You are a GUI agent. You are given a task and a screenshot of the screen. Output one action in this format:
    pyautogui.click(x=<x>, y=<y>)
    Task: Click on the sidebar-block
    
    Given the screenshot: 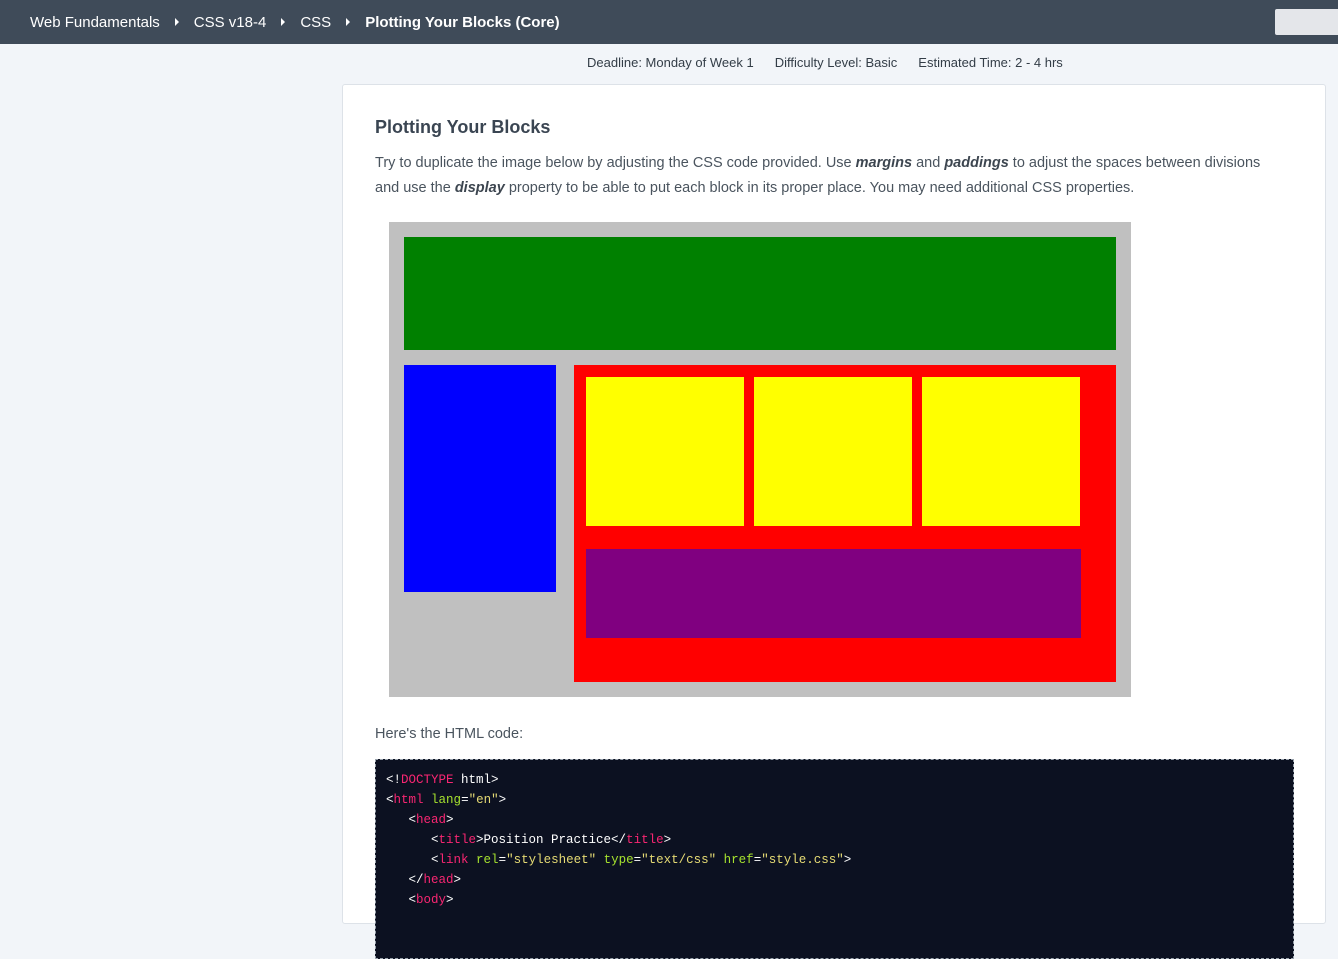 What is the action you would take?
    pyautogui.click(x=480, y=478)
    